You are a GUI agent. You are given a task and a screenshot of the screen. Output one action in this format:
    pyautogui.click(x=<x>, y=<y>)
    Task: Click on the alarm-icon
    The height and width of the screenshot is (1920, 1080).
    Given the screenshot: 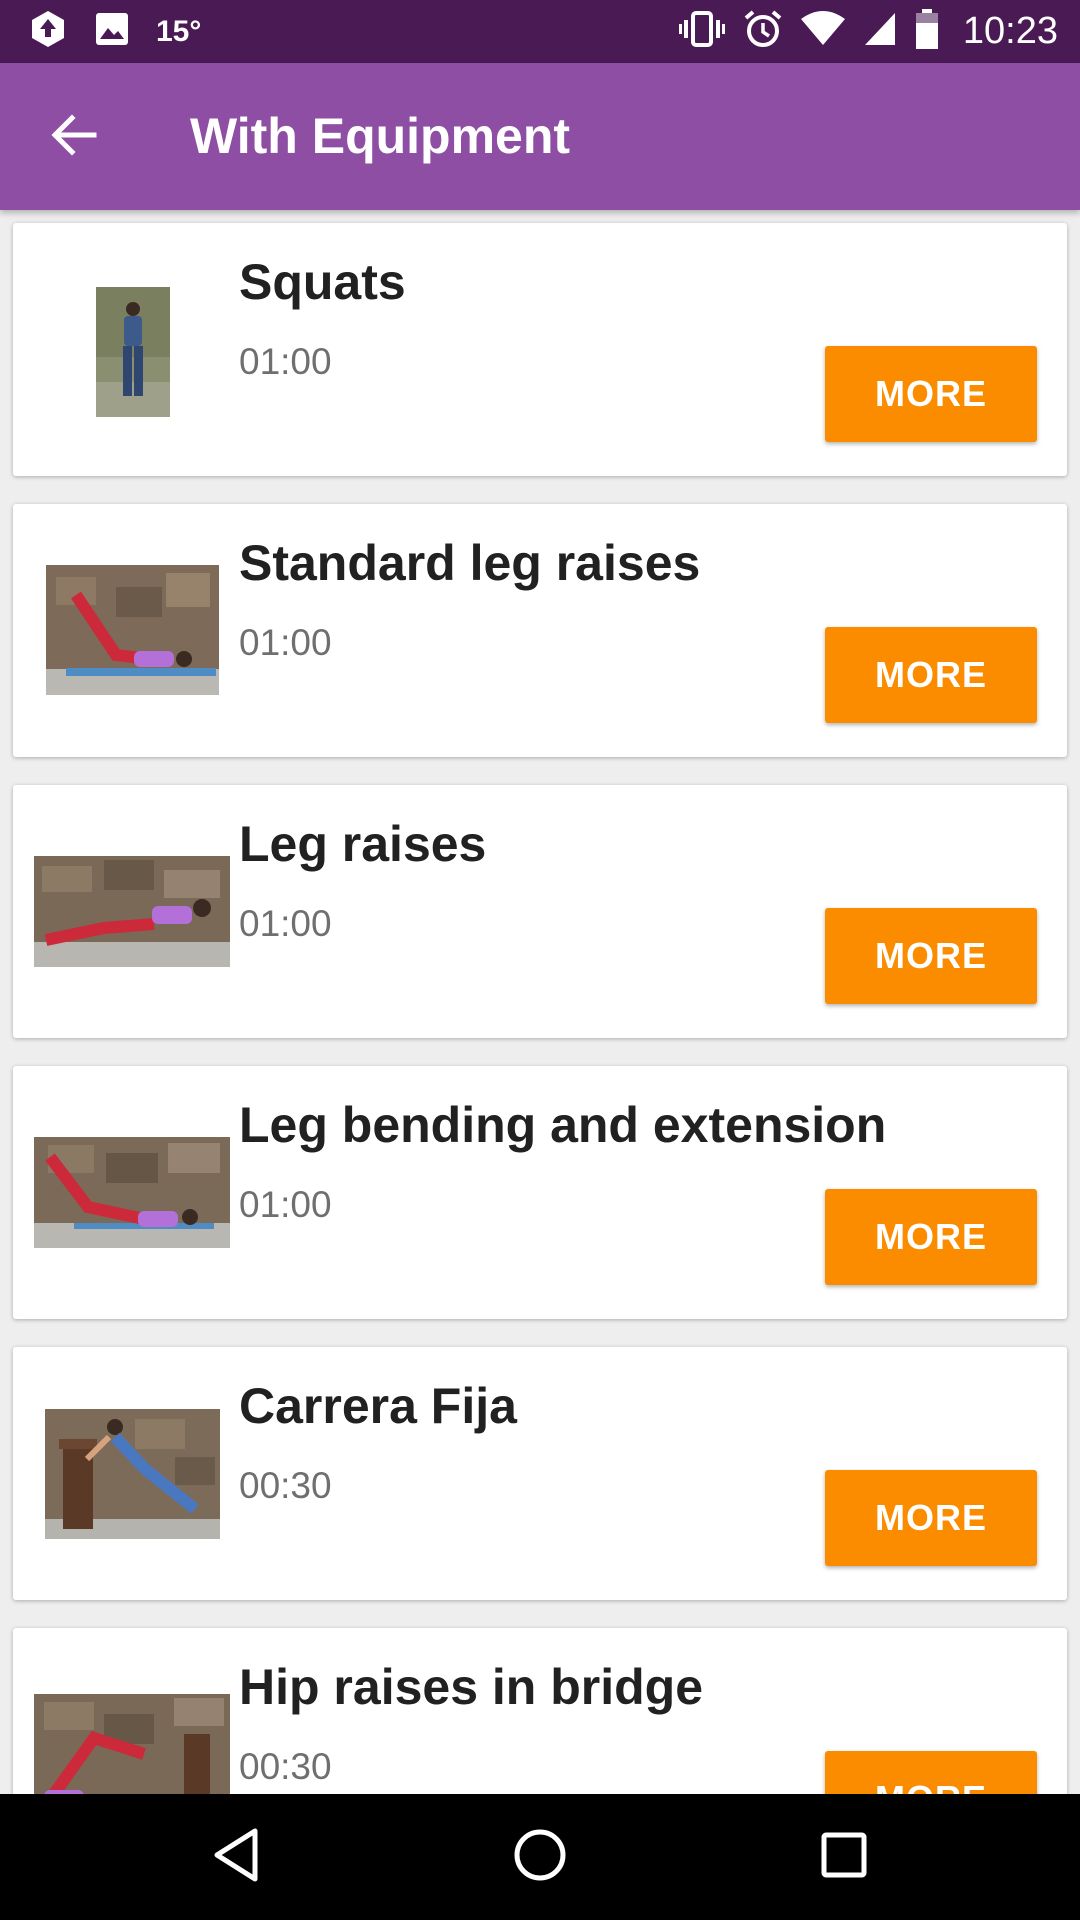 What is the action you would take?
    pyautogui.click(x=763, y=31)
    